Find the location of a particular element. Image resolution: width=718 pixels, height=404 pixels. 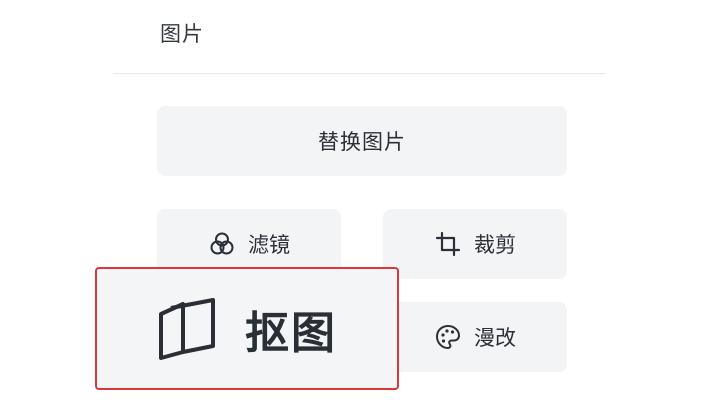

filter-label: 滤镜 is located at coordinates (269, 245).